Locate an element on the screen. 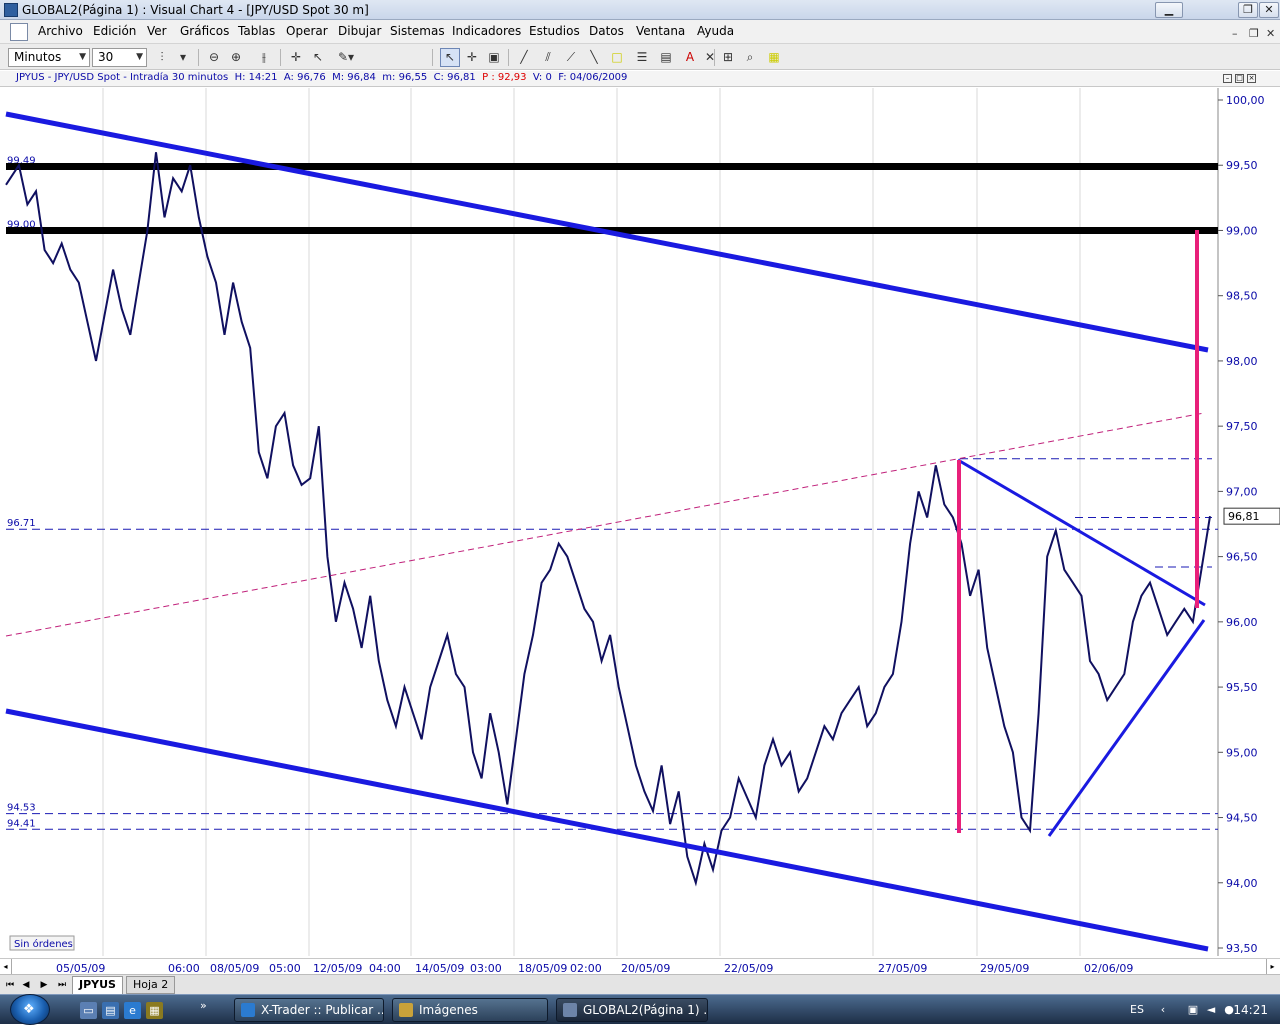 Image resolution: width=1280 pixels, height=1025 pixels. p-value: 92,93 is located at coordinates (512, 77).